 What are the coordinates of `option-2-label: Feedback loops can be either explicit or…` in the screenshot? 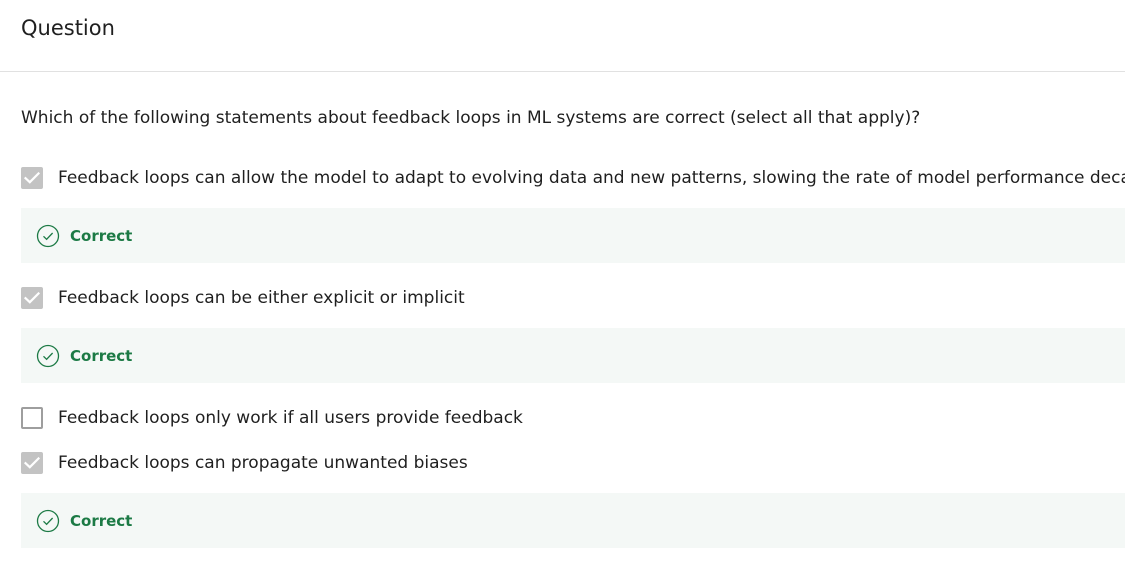 It's located at (261, 298).